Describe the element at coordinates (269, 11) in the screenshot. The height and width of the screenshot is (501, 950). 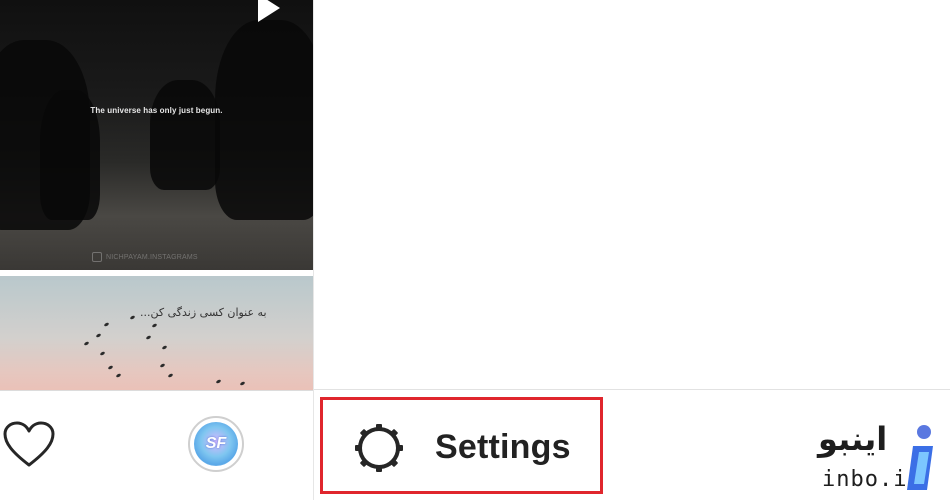
I see `play-icon` at that location.